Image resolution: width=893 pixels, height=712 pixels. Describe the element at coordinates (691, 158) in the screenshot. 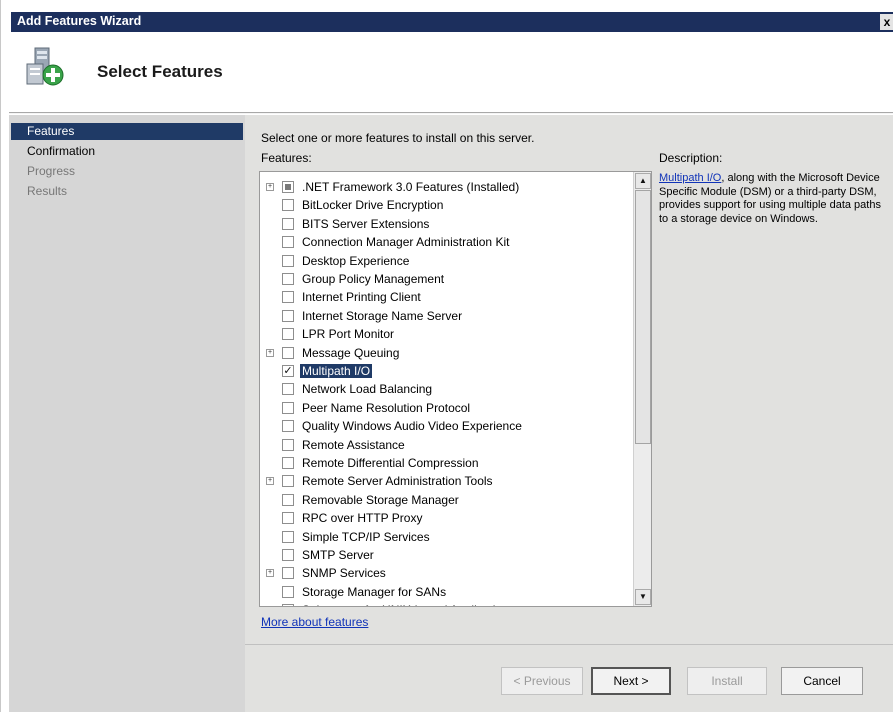

I see `description-label: Description:` at that location.